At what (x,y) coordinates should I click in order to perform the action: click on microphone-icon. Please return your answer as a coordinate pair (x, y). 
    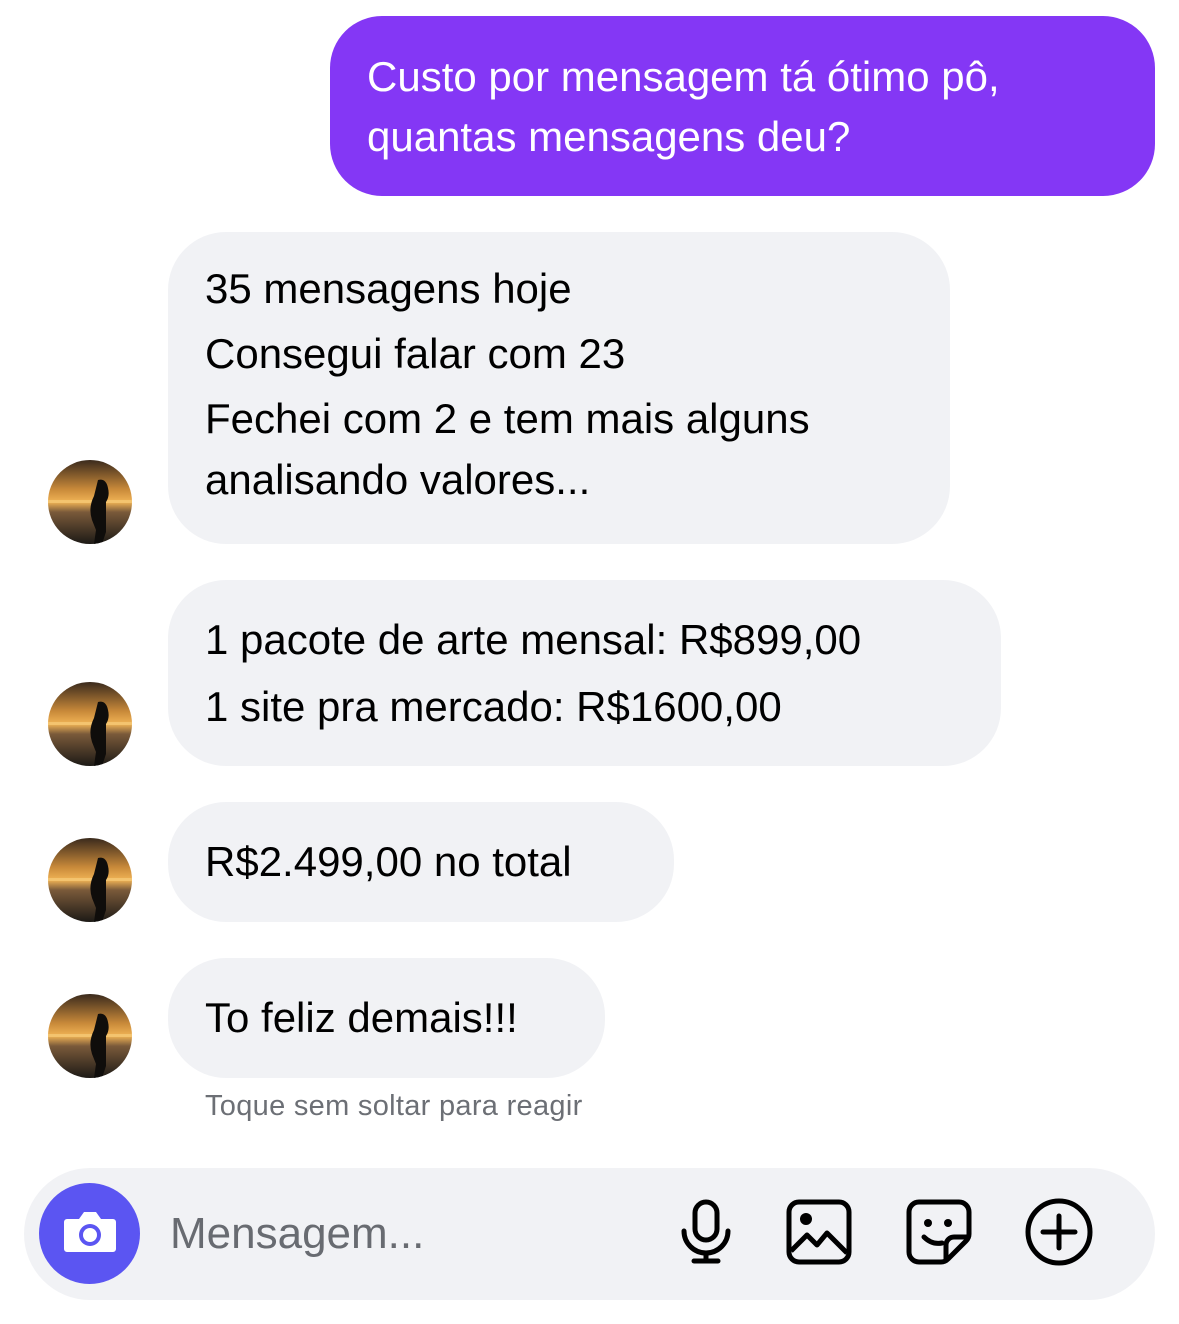
    Looking at the image, I should click on (706, 1234).